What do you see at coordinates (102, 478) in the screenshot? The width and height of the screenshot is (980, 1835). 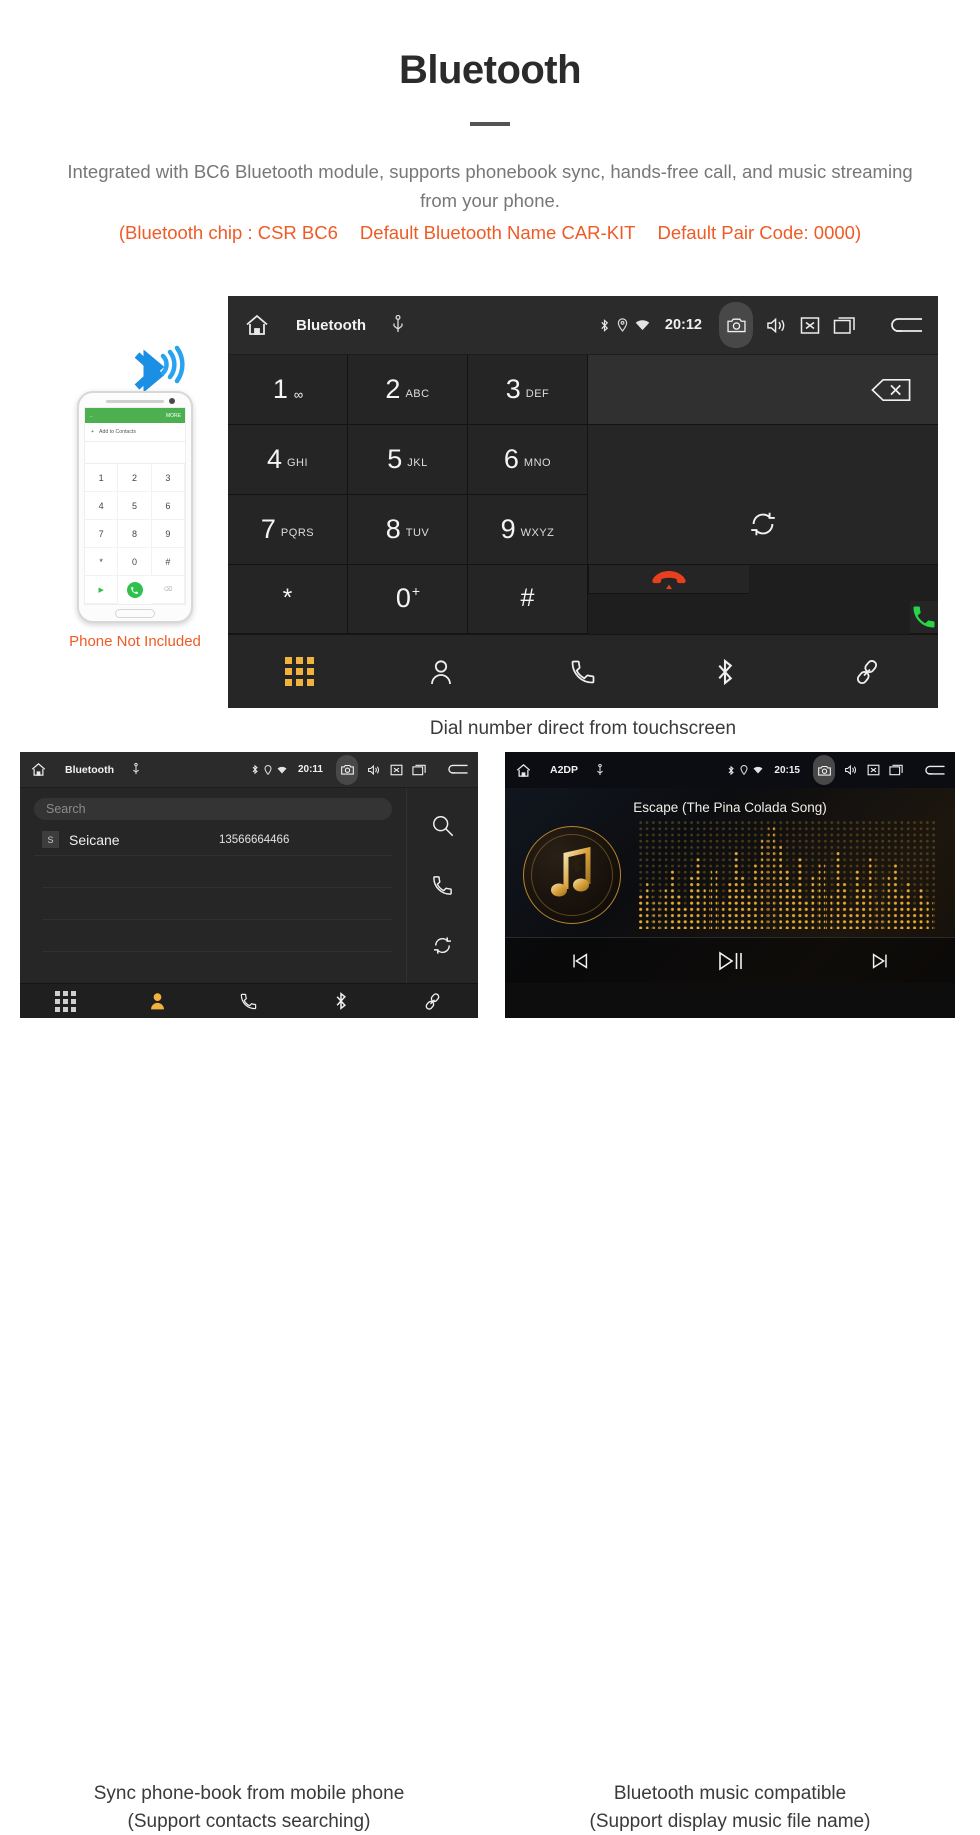 I see `phone-key: 1` at bounding box center [102, 478].